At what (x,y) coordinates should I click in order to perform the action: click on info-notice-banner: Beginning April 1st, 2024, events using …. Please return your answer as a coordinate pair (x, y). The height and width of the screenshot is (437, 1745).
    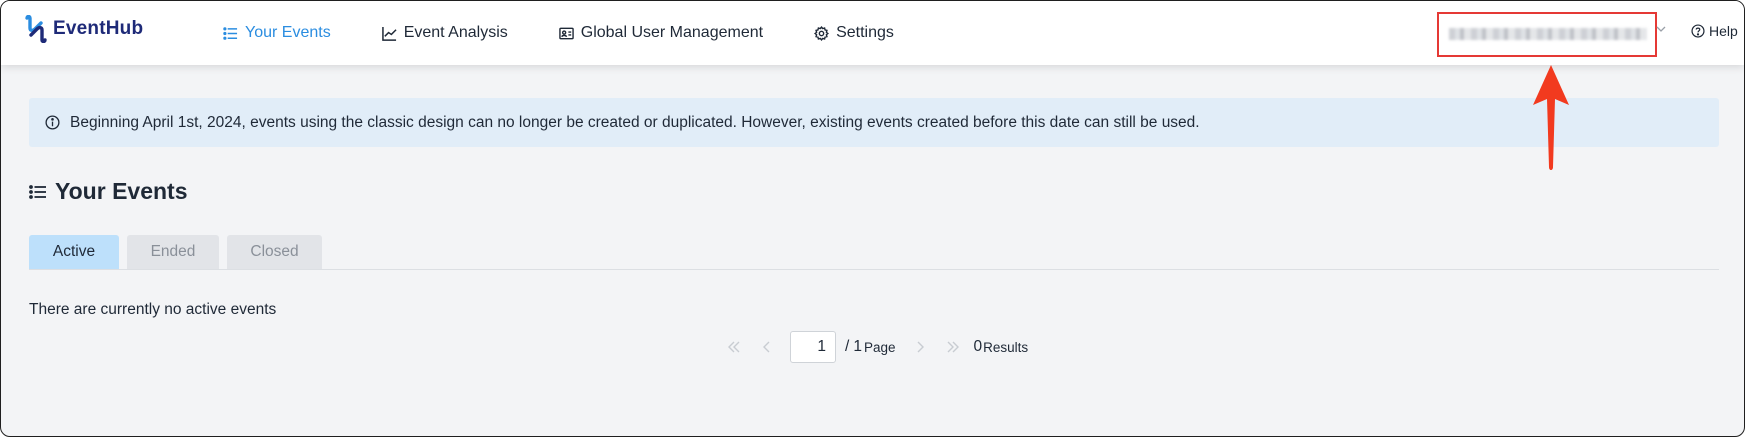
    Looking at the image, I should click on (874, 122).